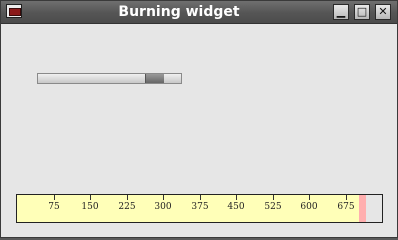 The image size is (398, 240). I want to click on tick-label: 375, so click(200, 207).